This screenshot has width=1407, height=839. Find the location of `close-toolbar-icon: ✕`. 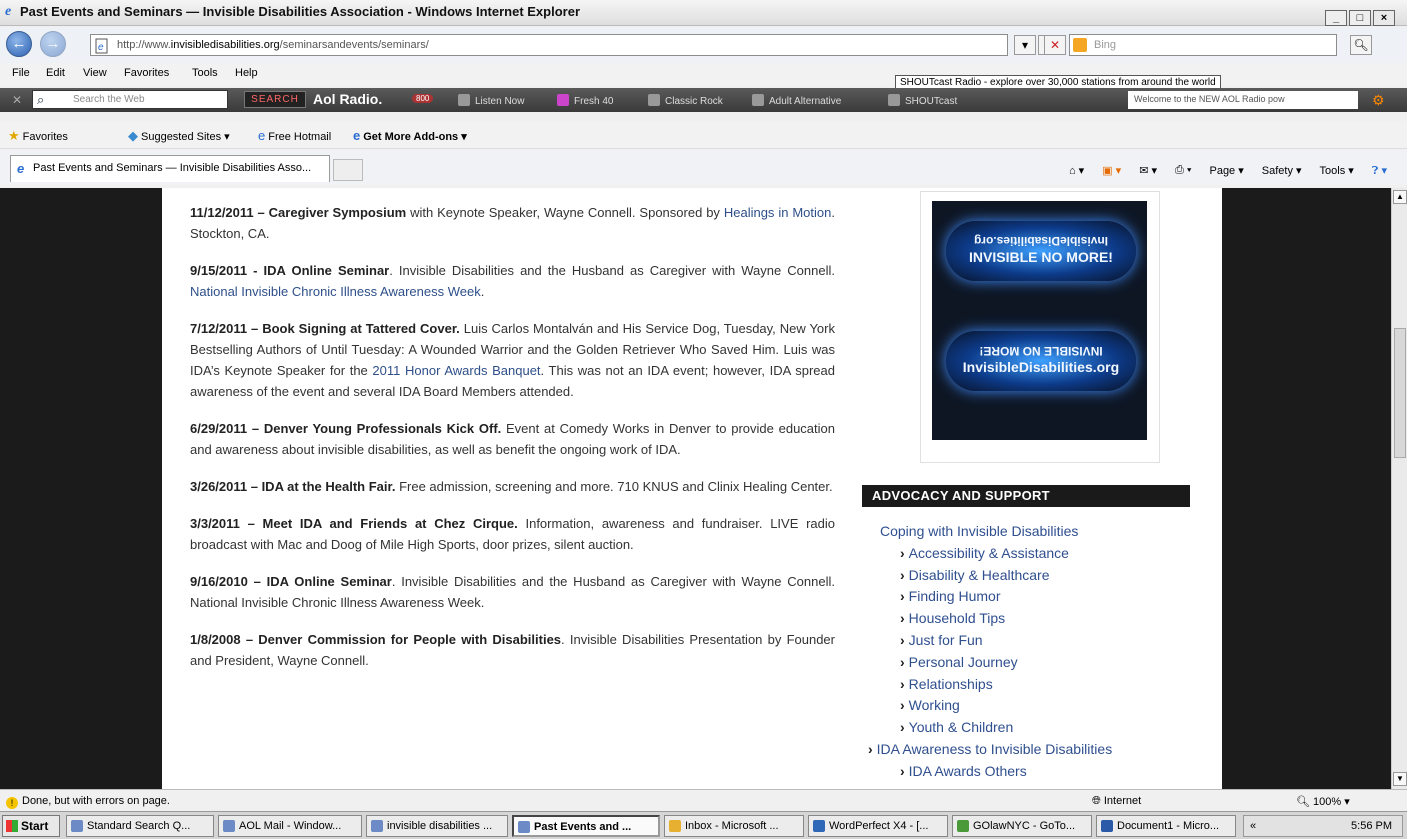

close-toolbar-icon: ✕ is located at coordinates (17, 100).